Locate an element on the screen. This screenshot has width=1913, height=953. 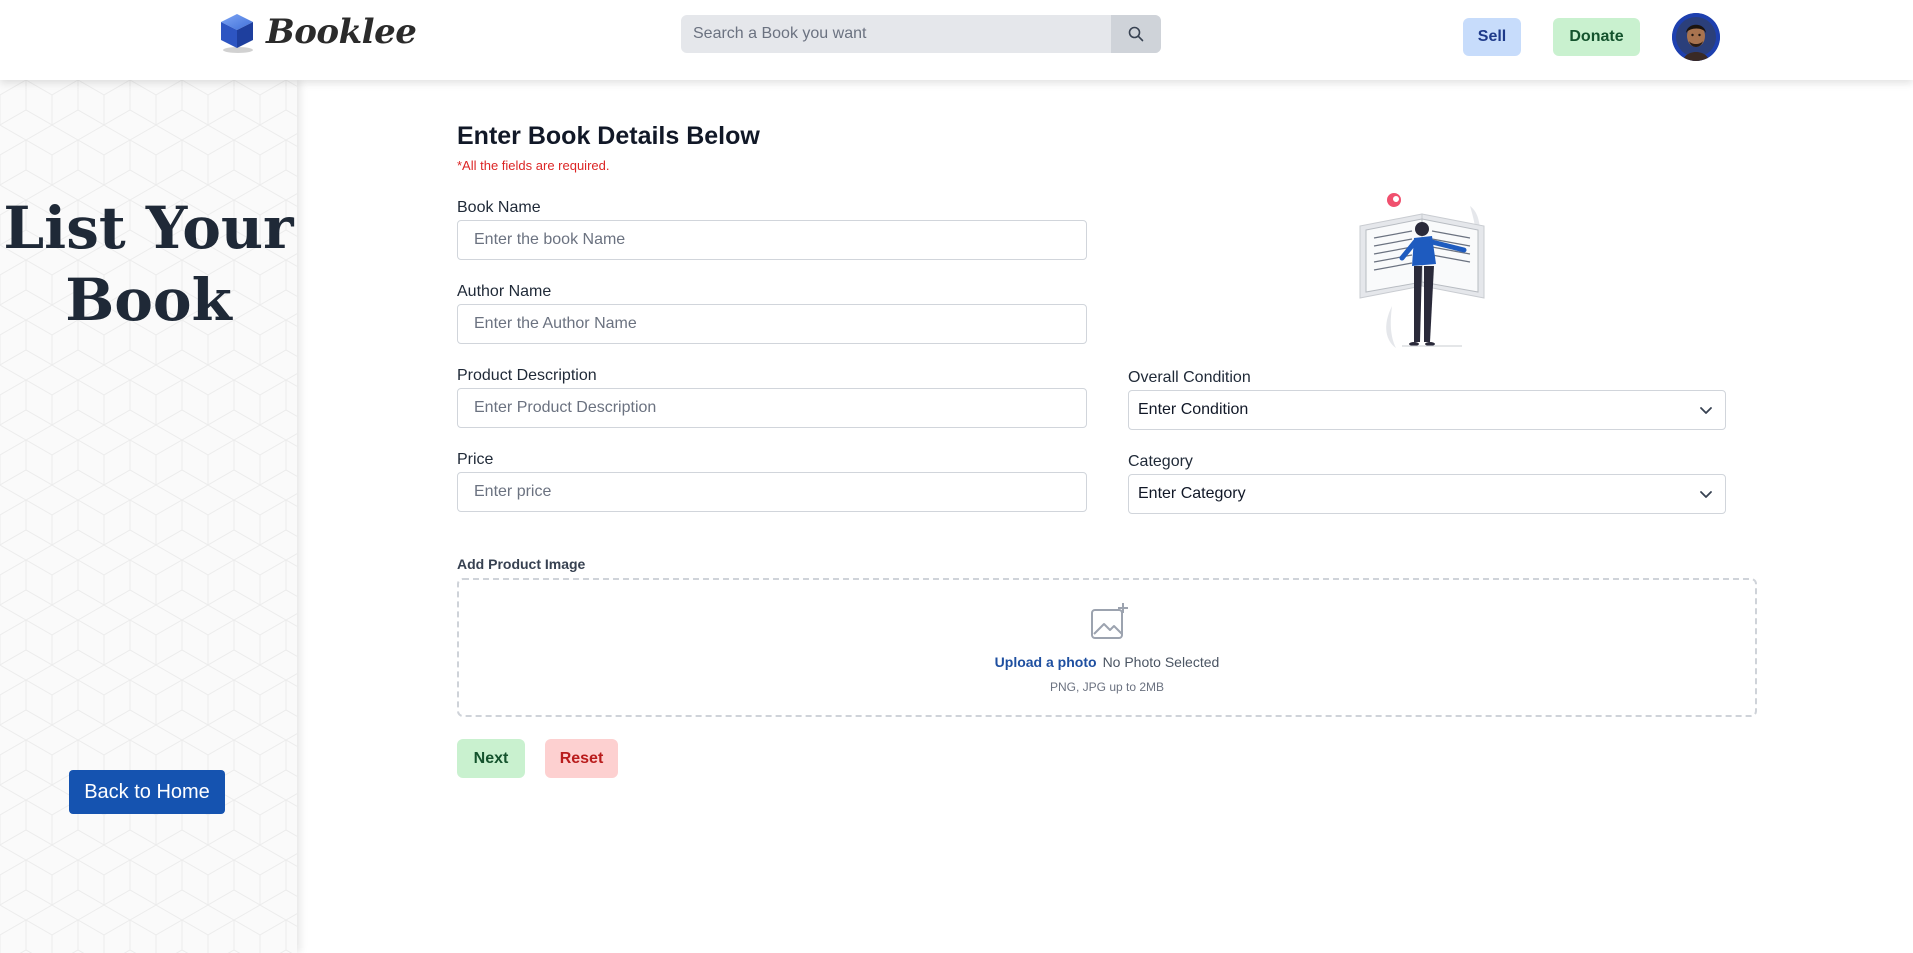
author-name-field is located at coordinates (772, 324).